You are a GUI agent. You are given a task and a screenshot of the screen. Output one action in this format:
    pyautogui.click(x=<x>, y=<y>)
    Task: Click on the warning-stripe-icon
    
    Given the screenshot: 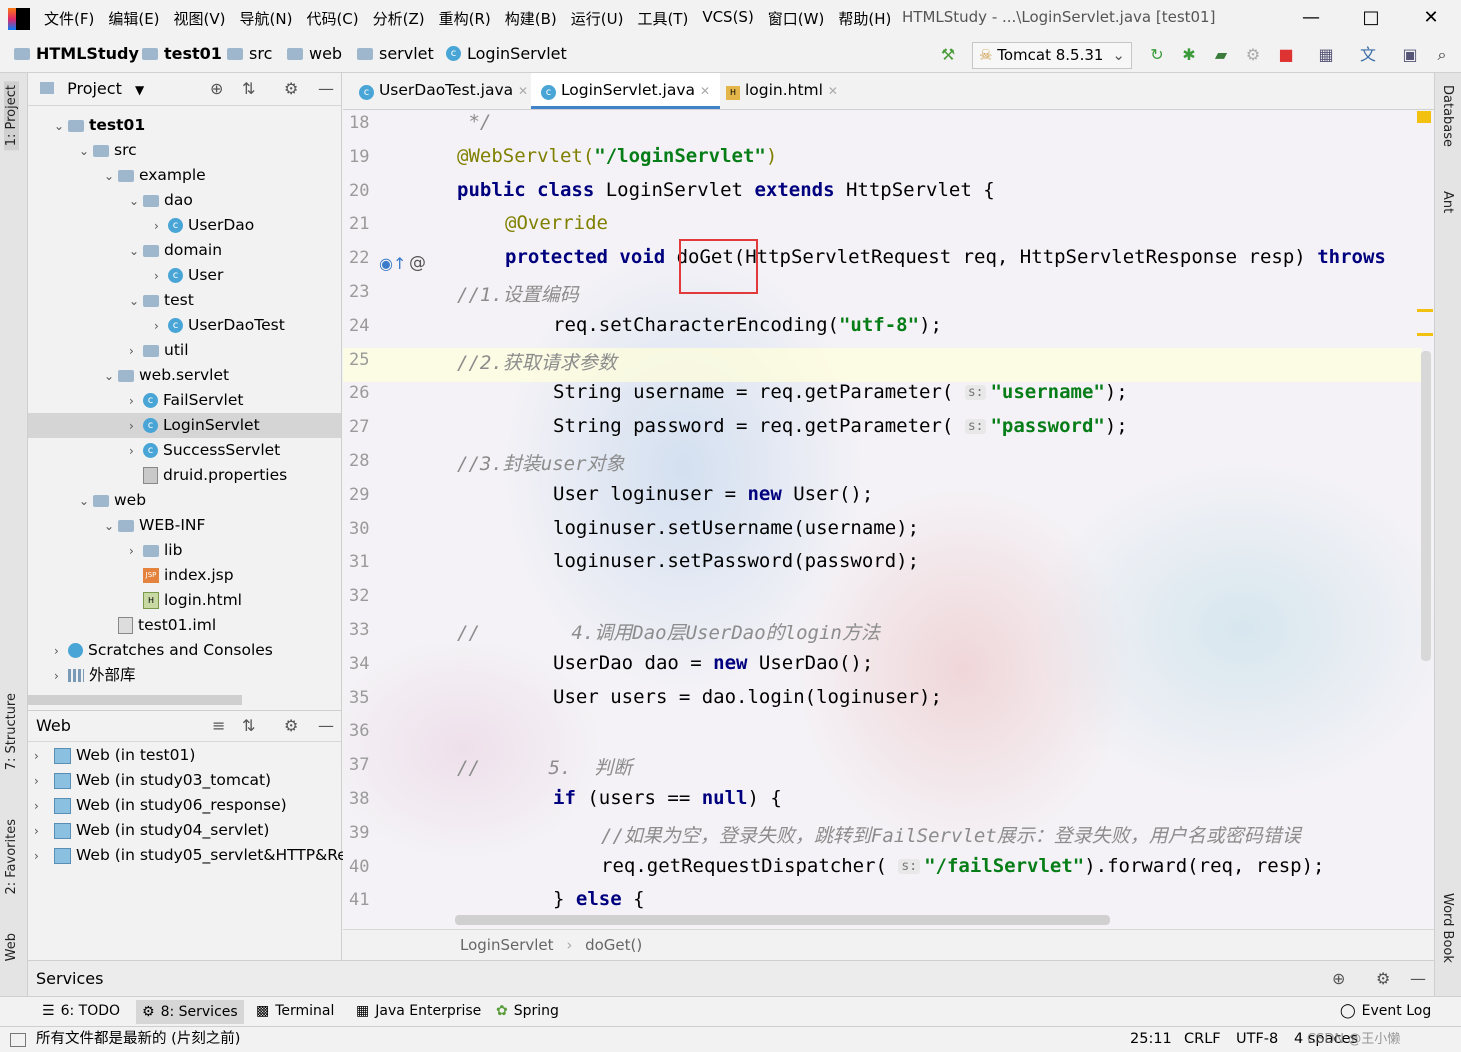 What is the action you would take?
    pyautogui.click(x=1424, y=117)
    